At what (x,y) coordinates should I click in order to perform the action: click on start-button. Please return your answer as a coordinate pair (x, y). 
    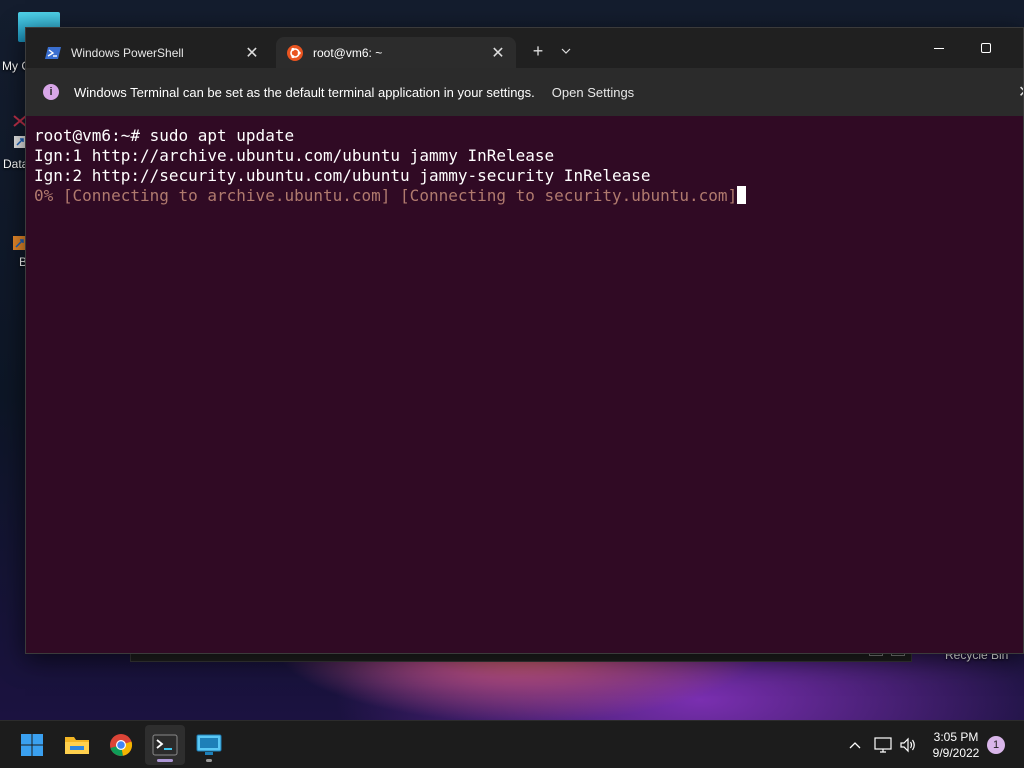
    Looking at the image, I should click on (32, 745).